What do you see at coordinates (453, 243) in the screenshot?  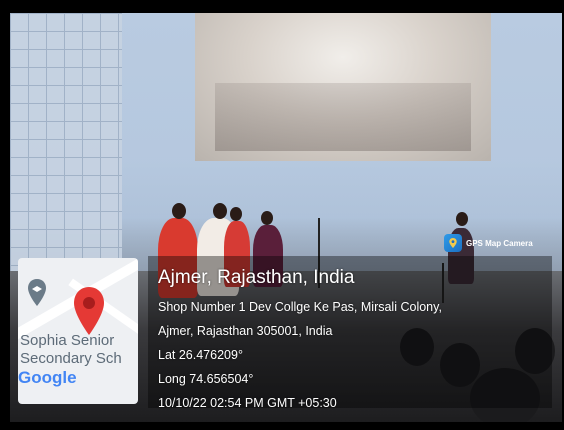 I see `camera-icon` at bounding box center [453, 243].